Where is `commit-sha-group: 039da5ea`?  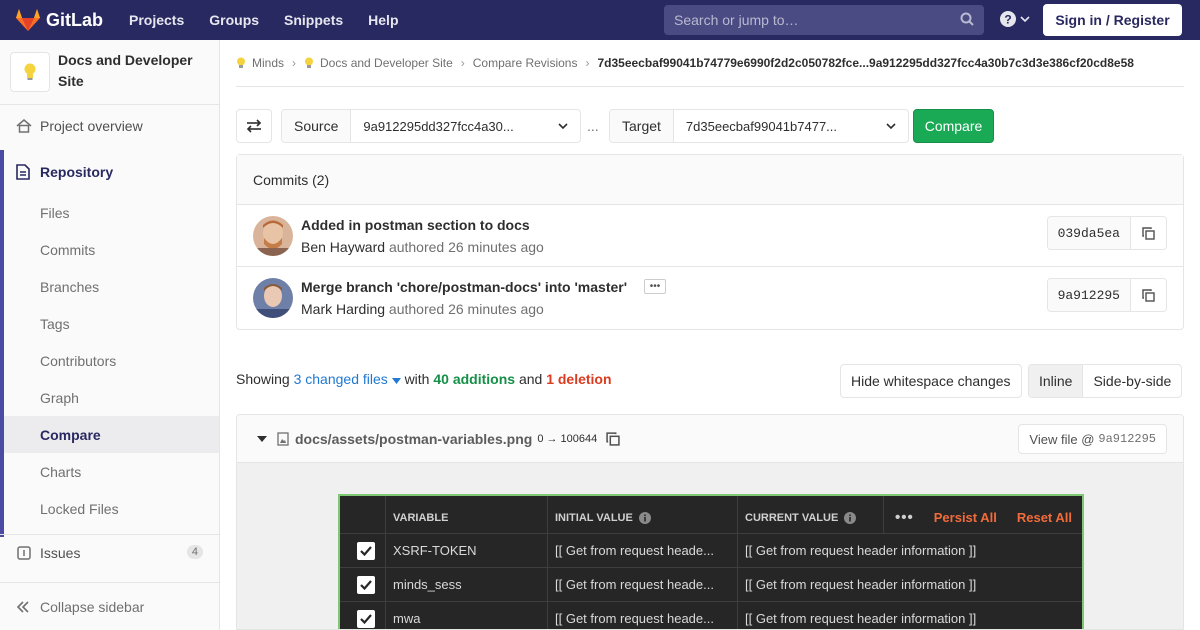
commit-sha-group: 039da5ea is located at coordinates (1106, 233).